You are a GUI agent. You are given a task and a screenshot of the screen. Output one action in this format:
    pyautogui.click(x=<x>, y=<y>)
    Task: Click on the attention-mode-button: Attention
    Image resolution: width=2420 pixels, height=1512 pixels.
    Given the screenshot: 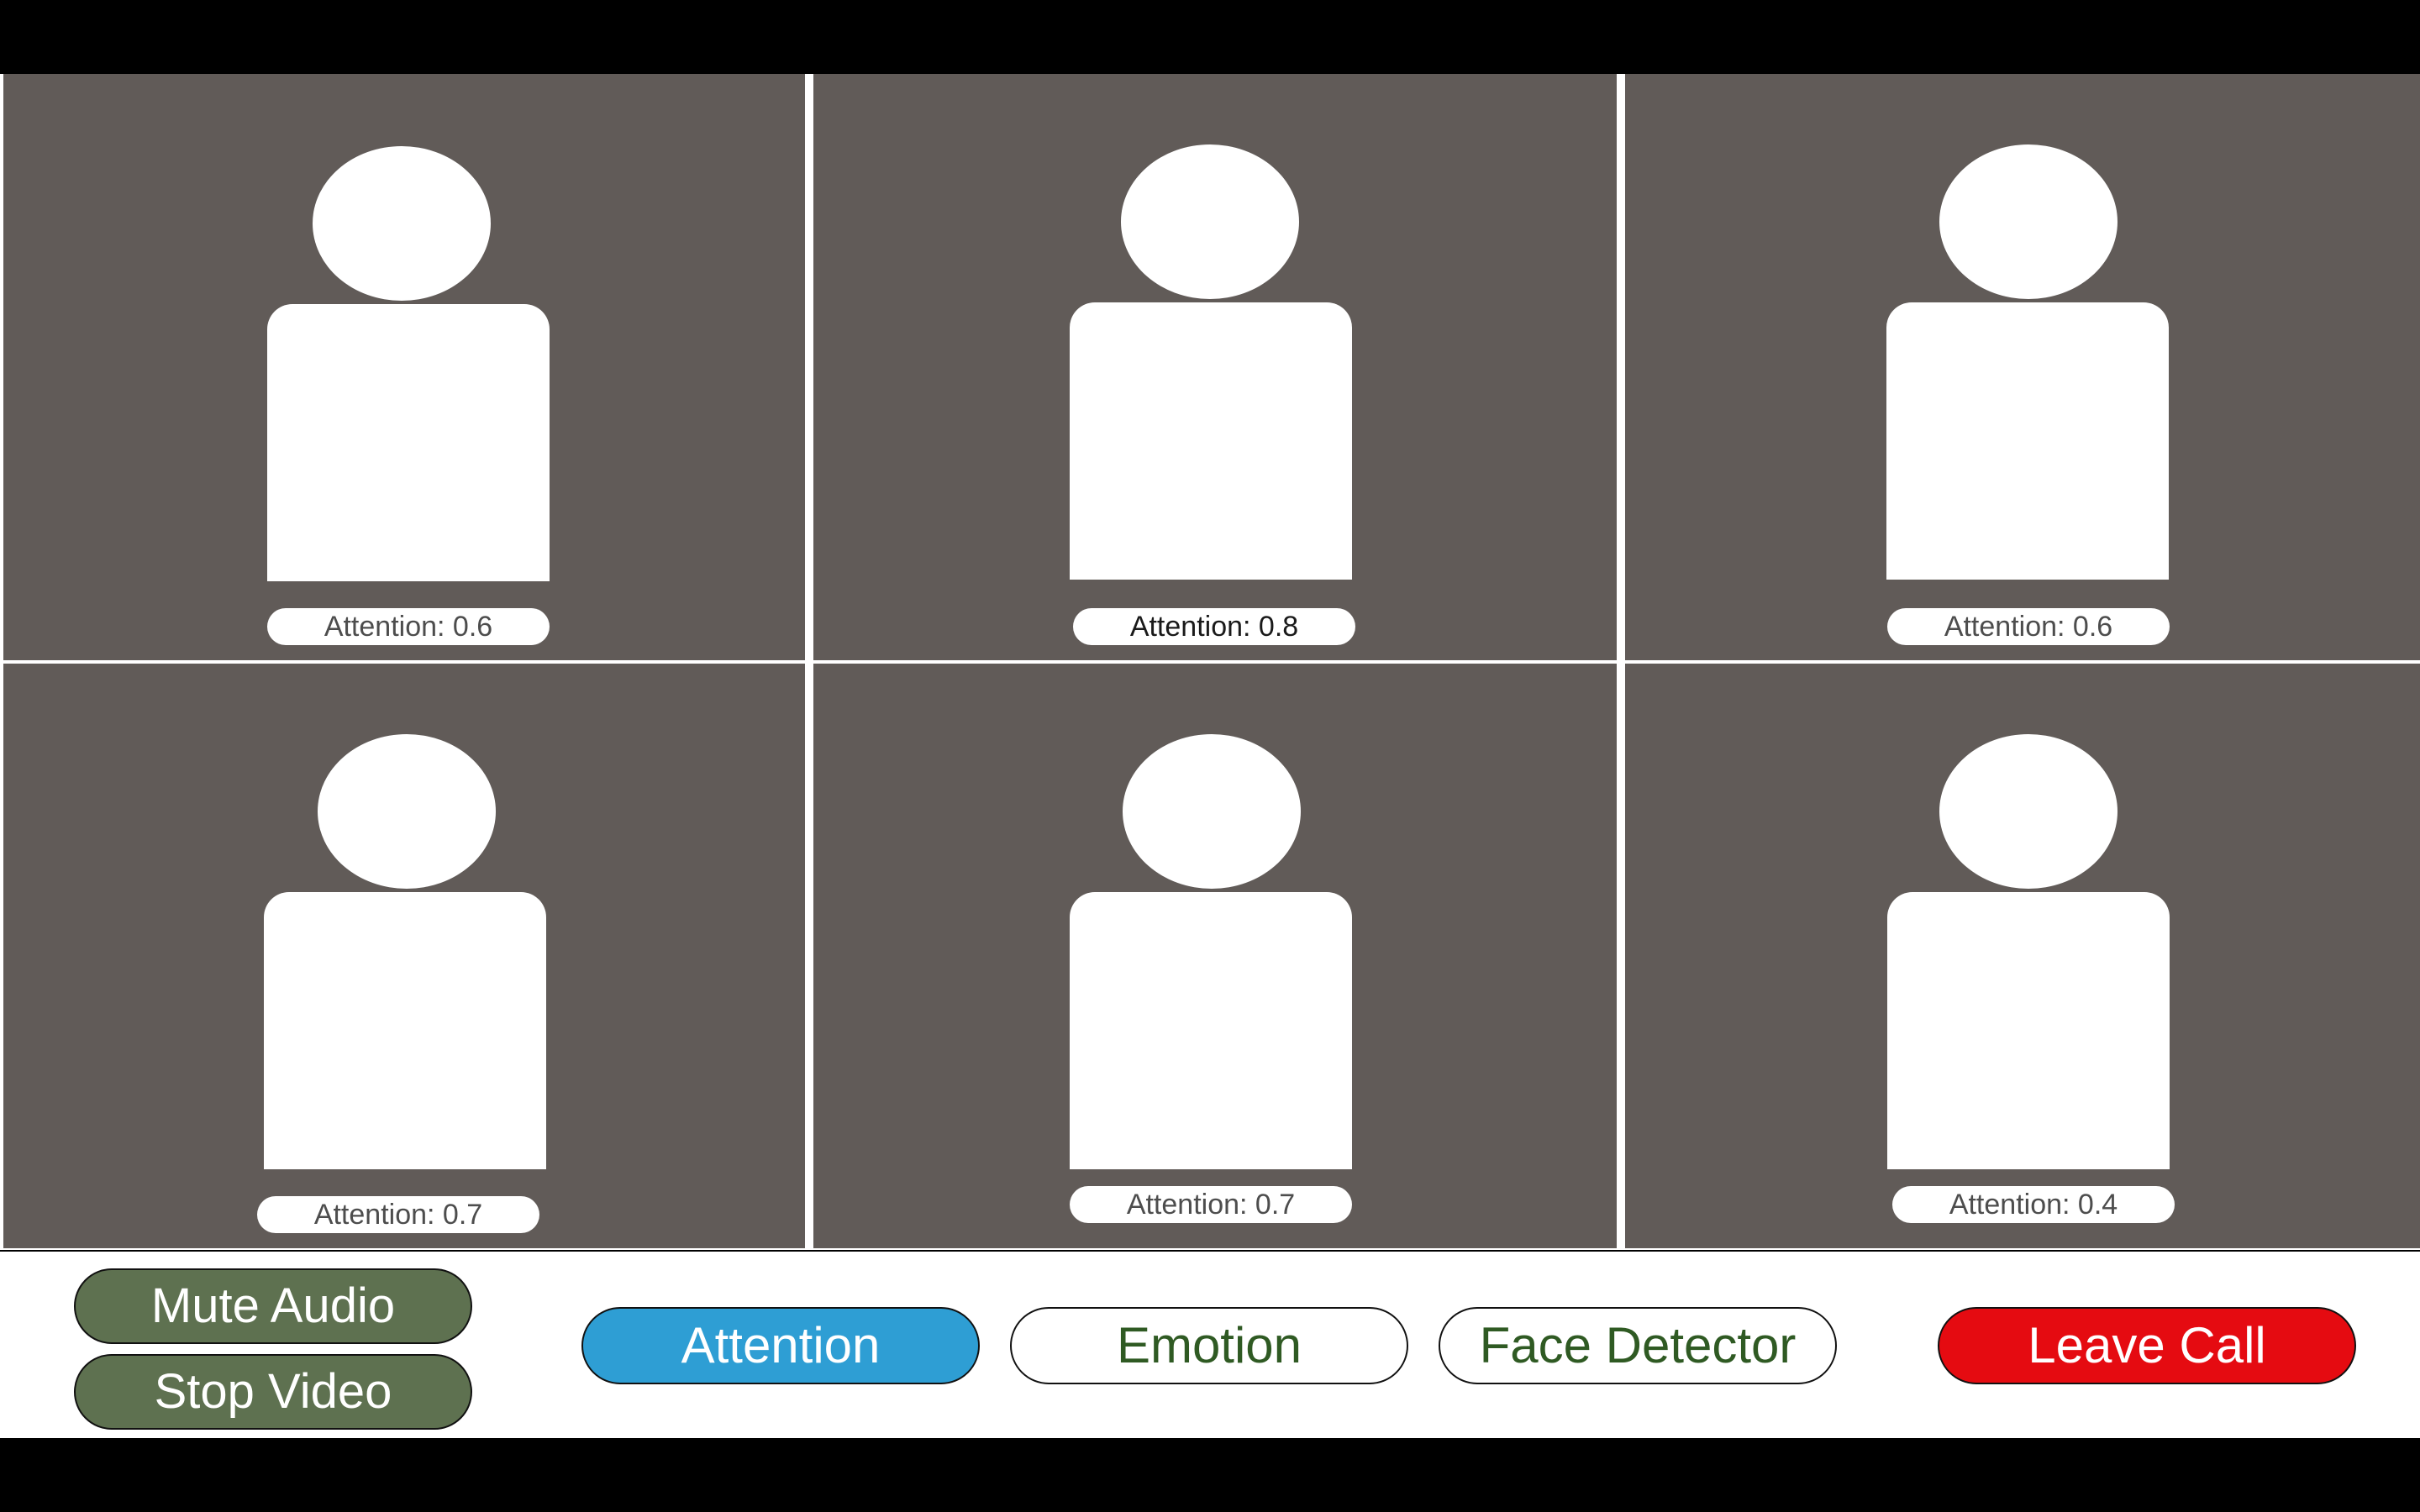 What is the action you would take?
    pyautogui.click(x=780, y=1345)
    